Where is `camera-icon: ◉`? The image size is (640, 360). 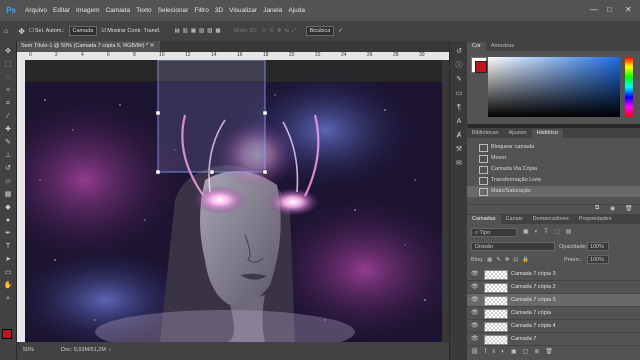
camera-icon: ◉ is located at coordinates (612, 208).